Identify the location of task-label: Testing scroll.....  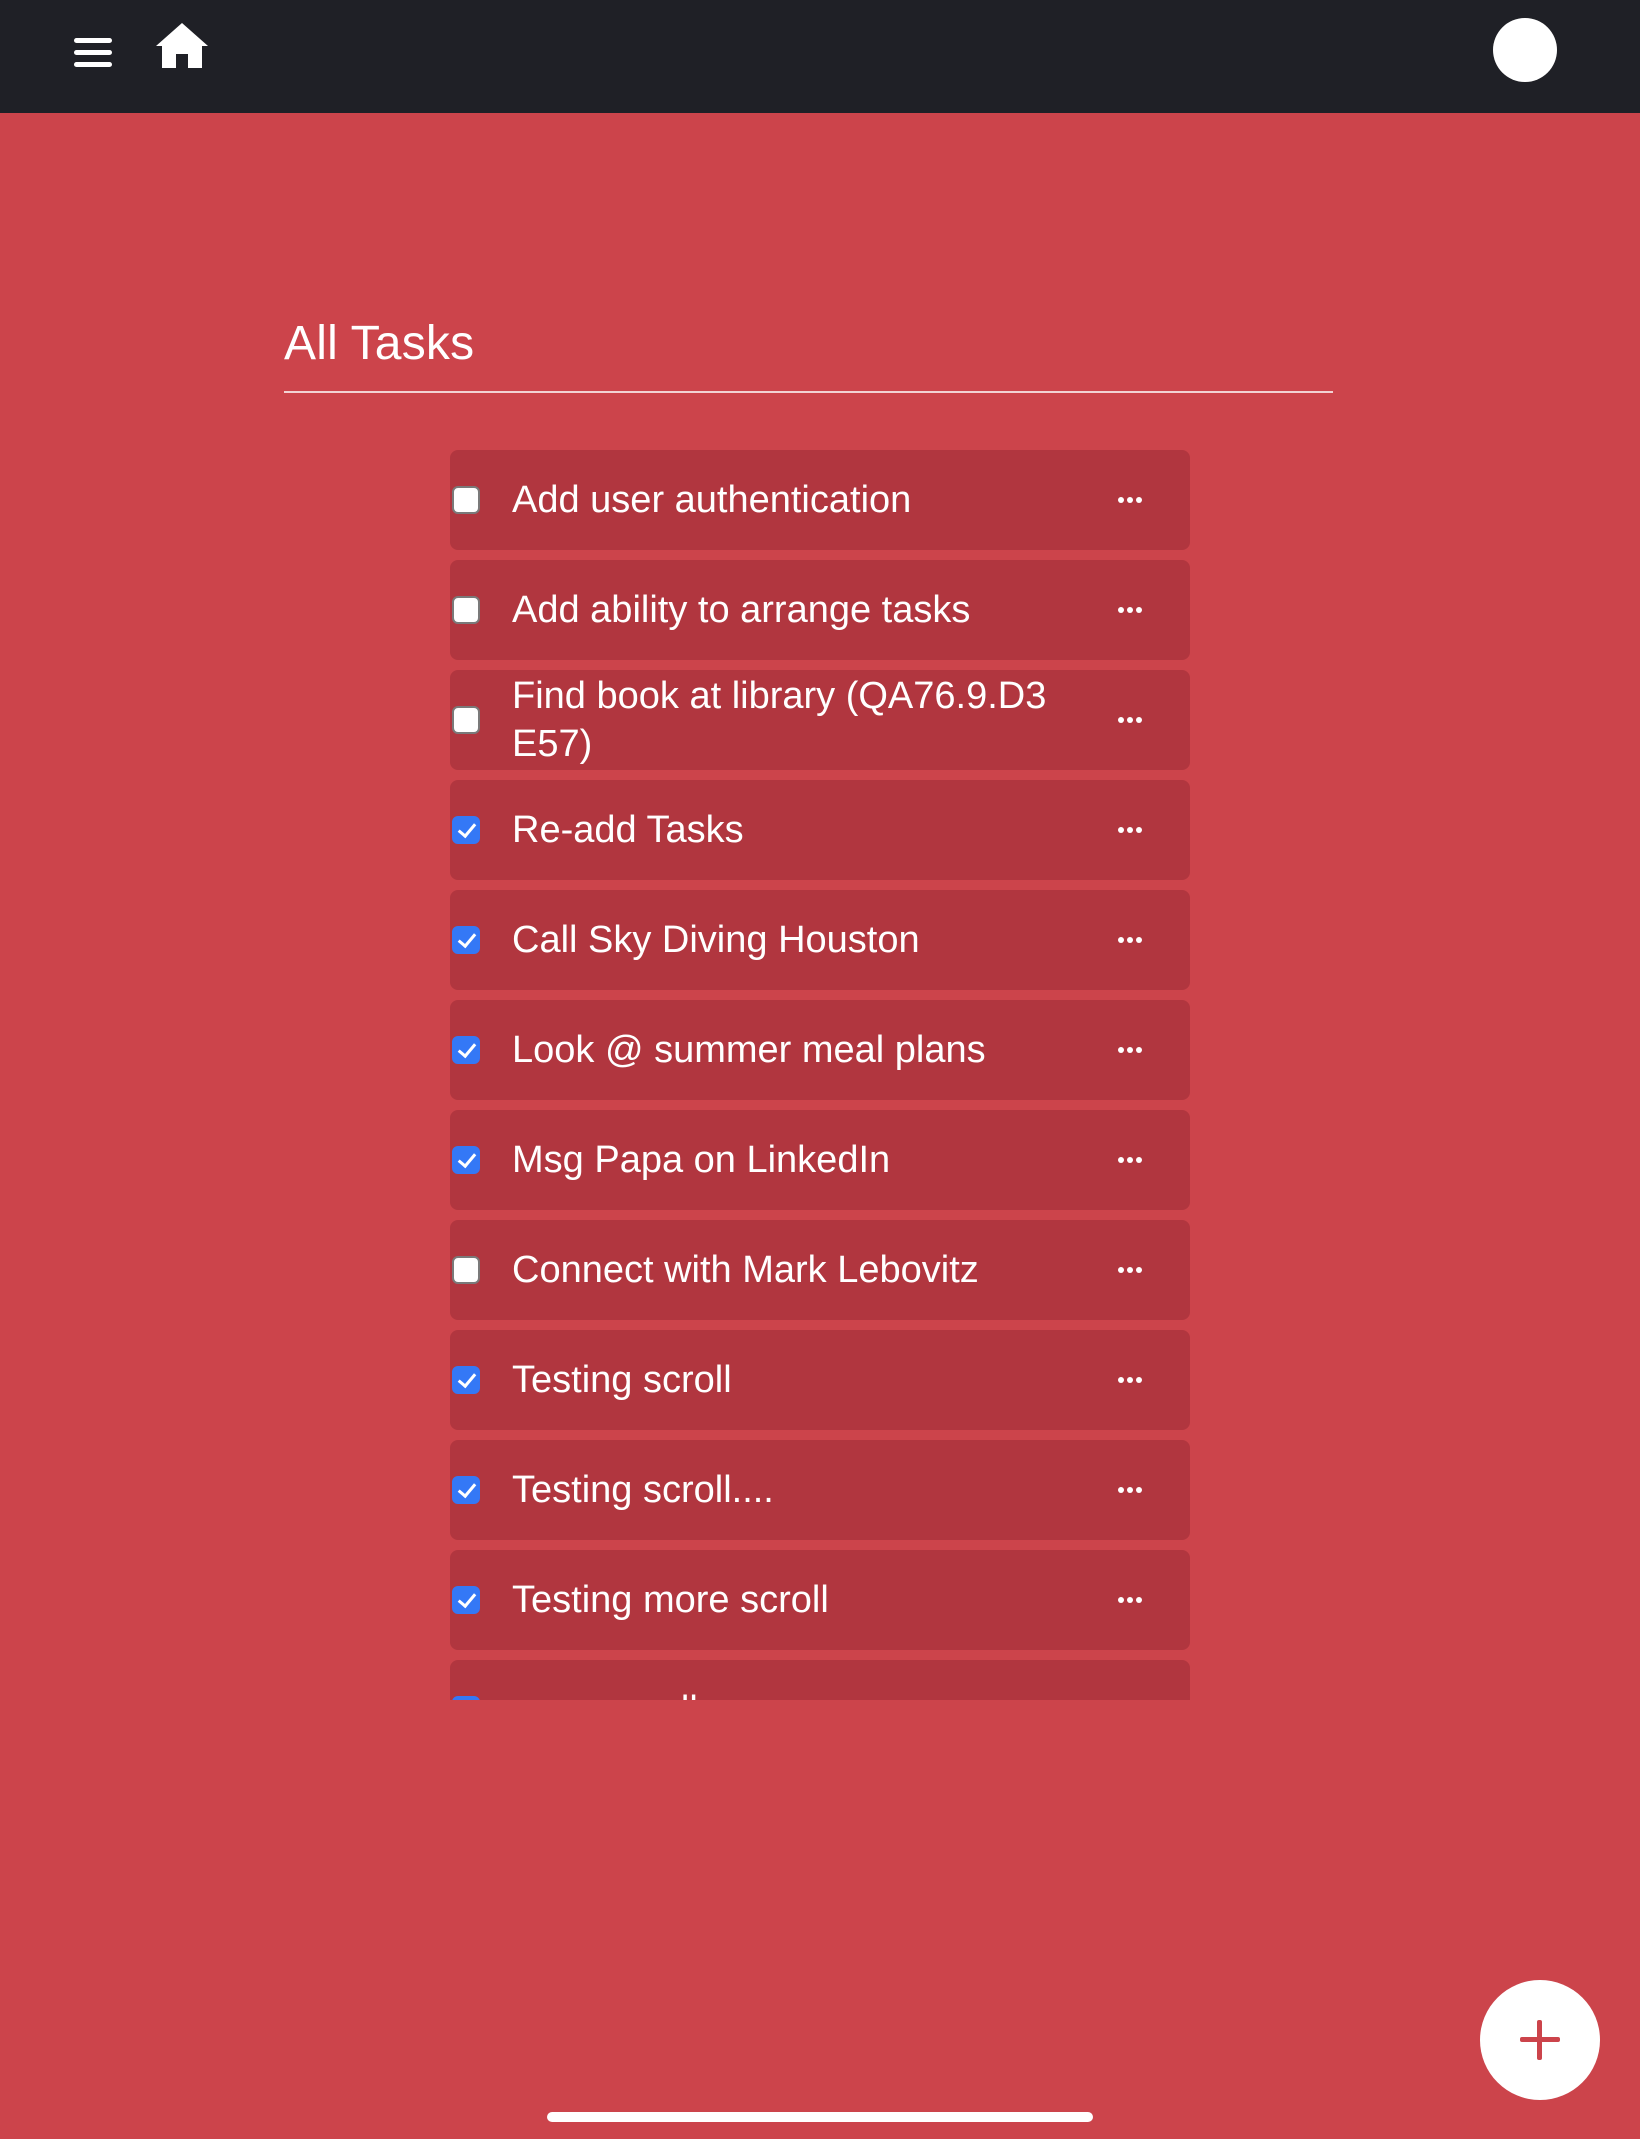
(643, 1490).